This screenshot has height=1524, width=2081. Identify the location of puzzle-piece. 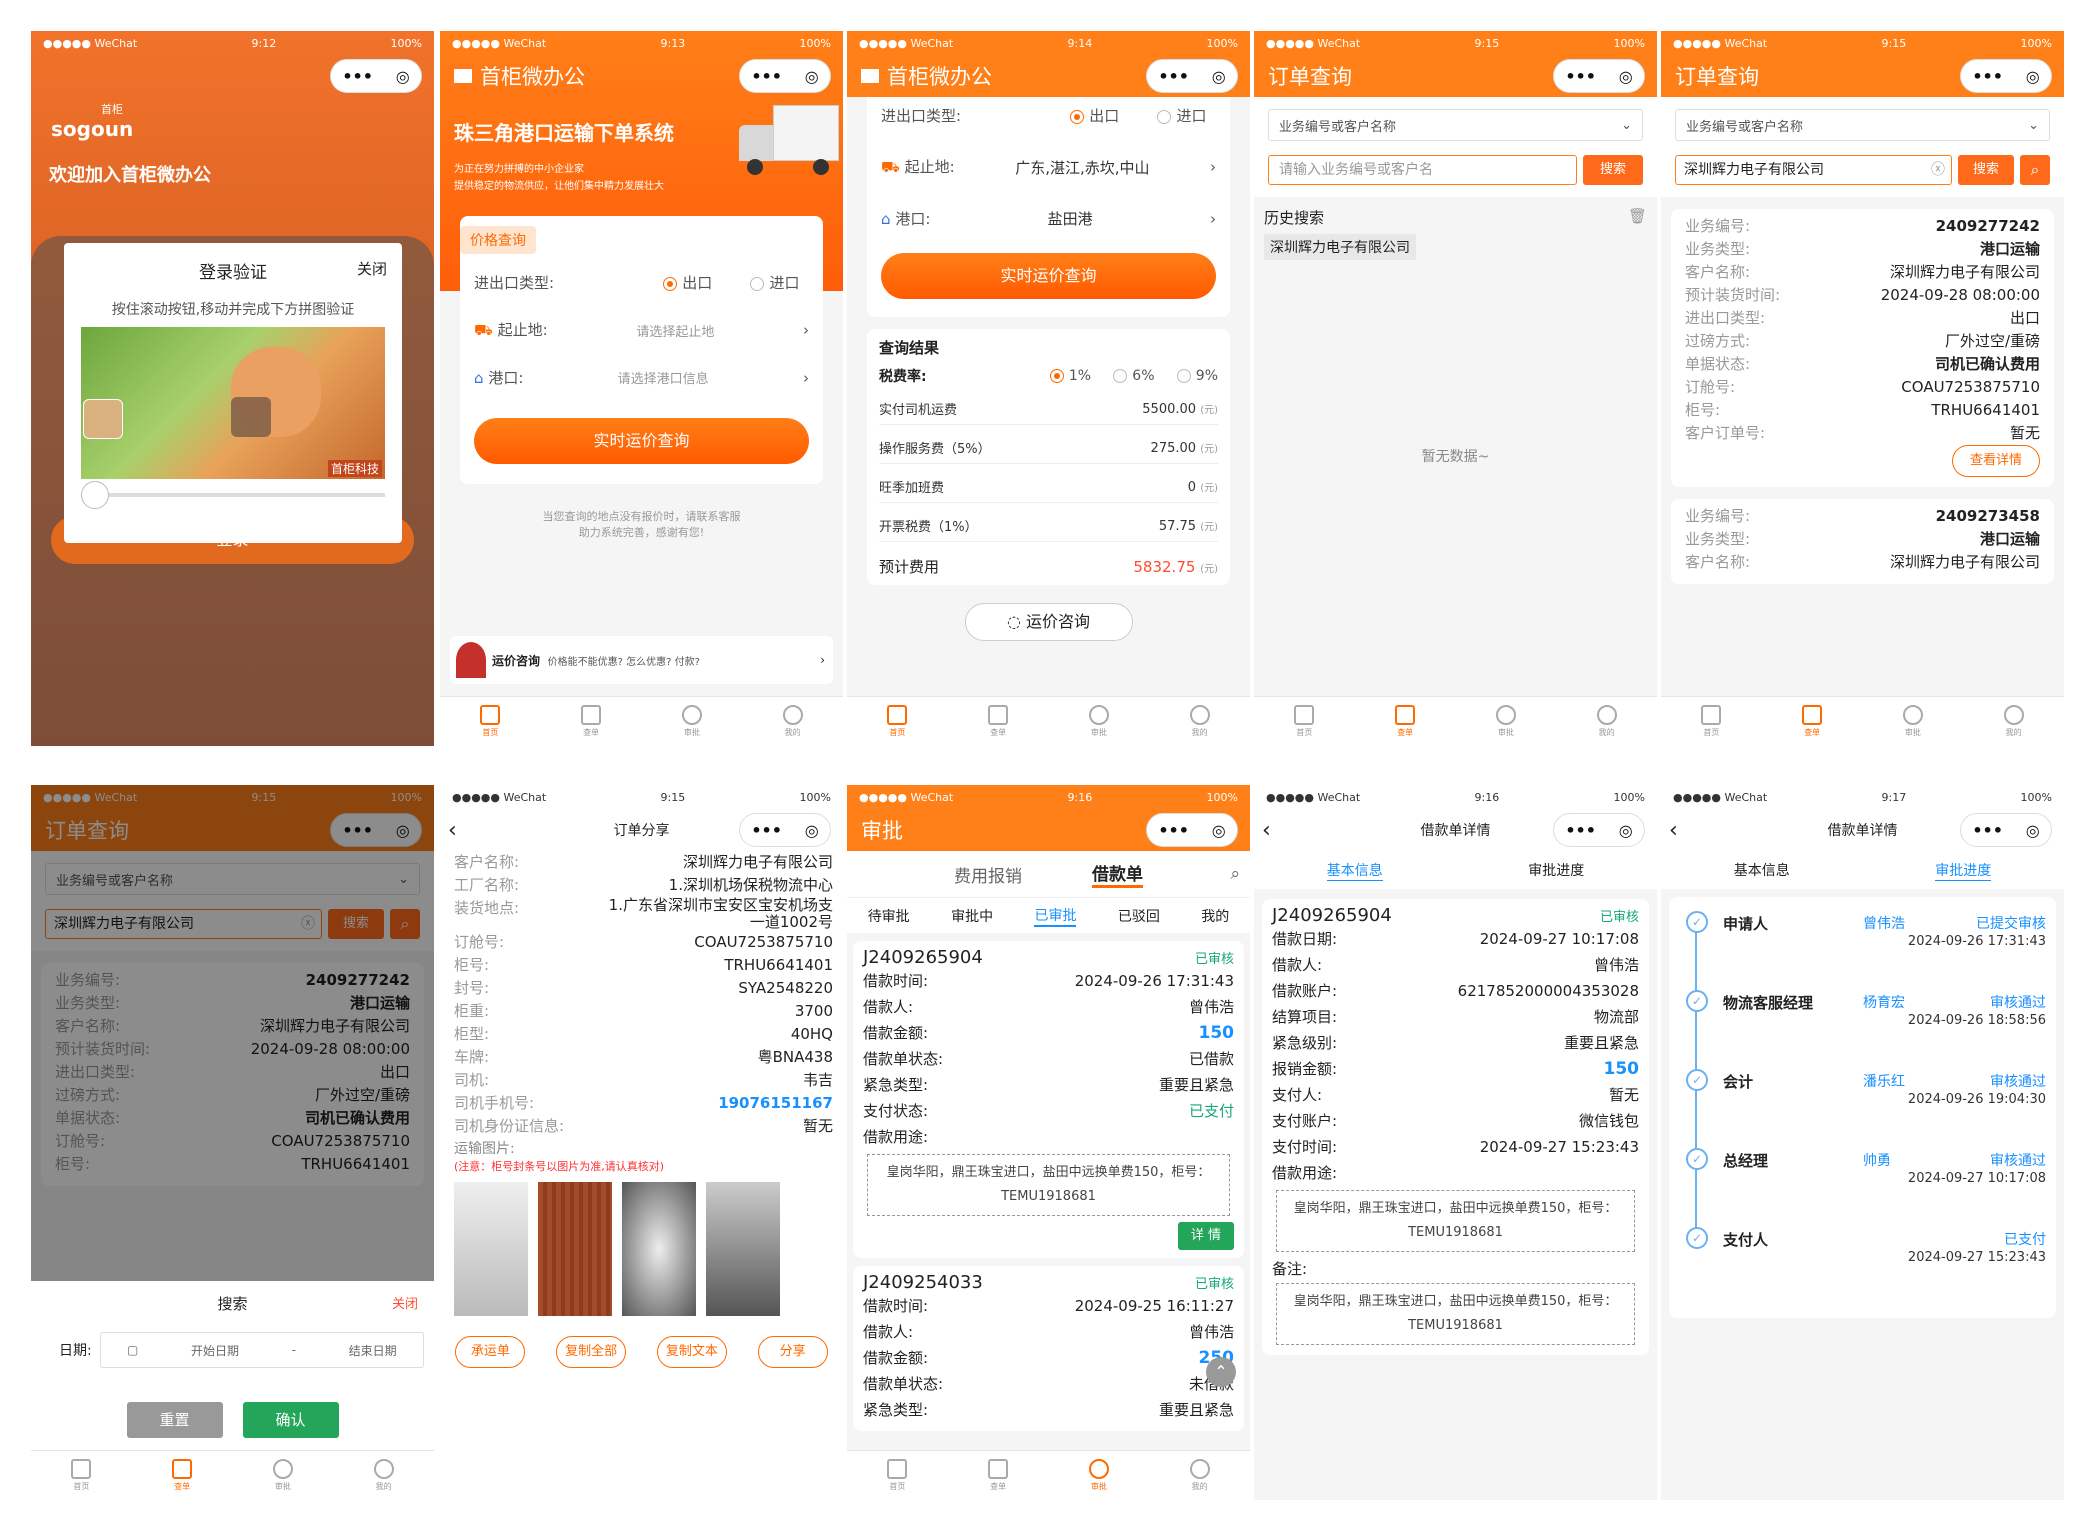
(103, 419).